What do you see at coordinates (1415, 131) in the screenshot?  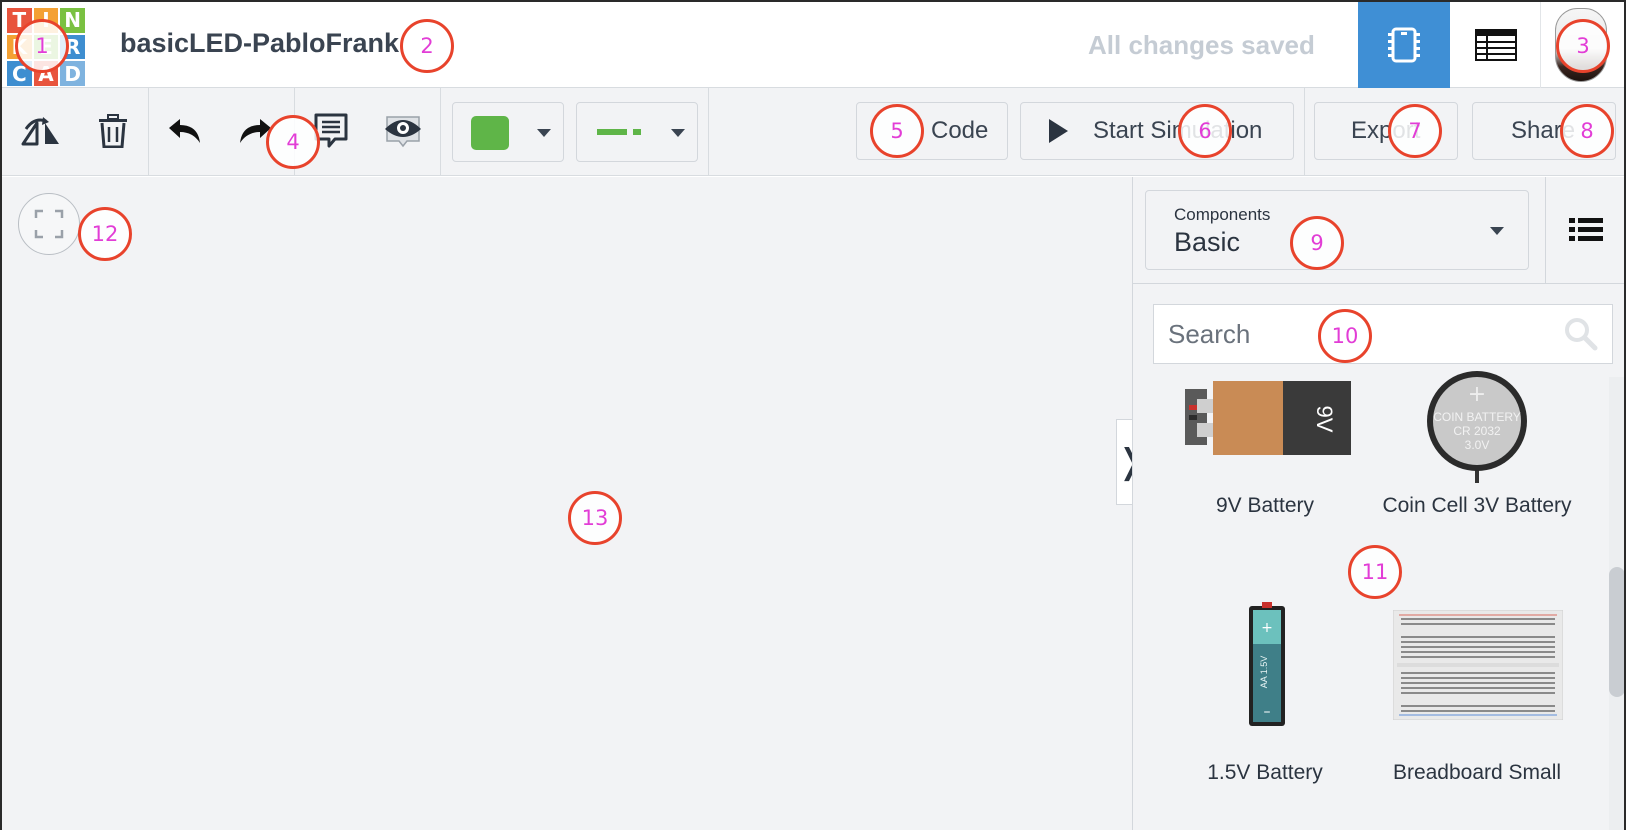 I see `annotation-marker: 7` at bounding box center [1415, 131].